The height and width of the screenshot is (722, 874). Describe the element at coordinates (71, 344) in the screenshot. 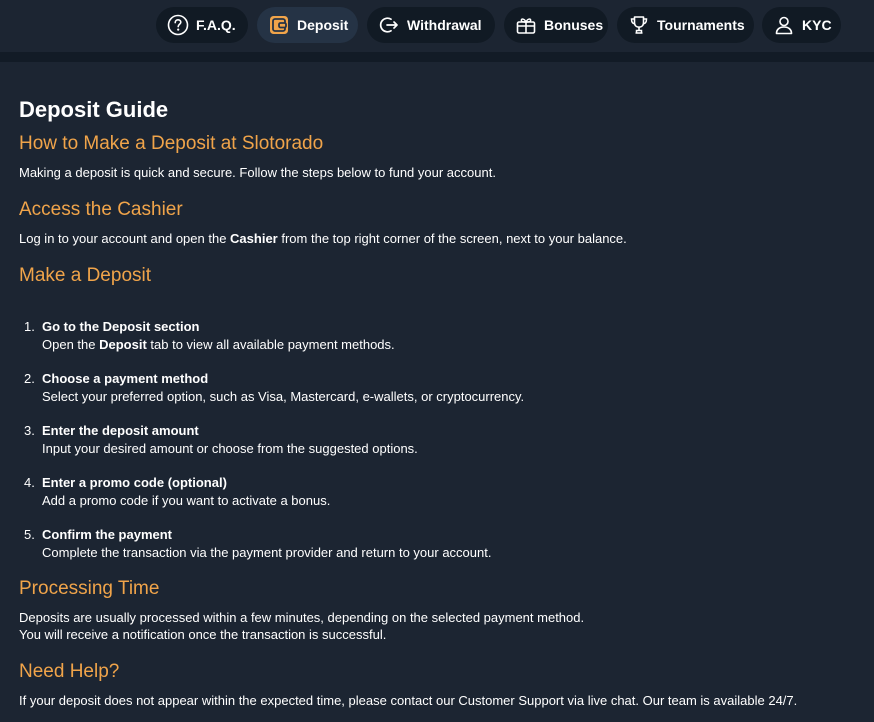

I see `text-segment: Open the` at that location.